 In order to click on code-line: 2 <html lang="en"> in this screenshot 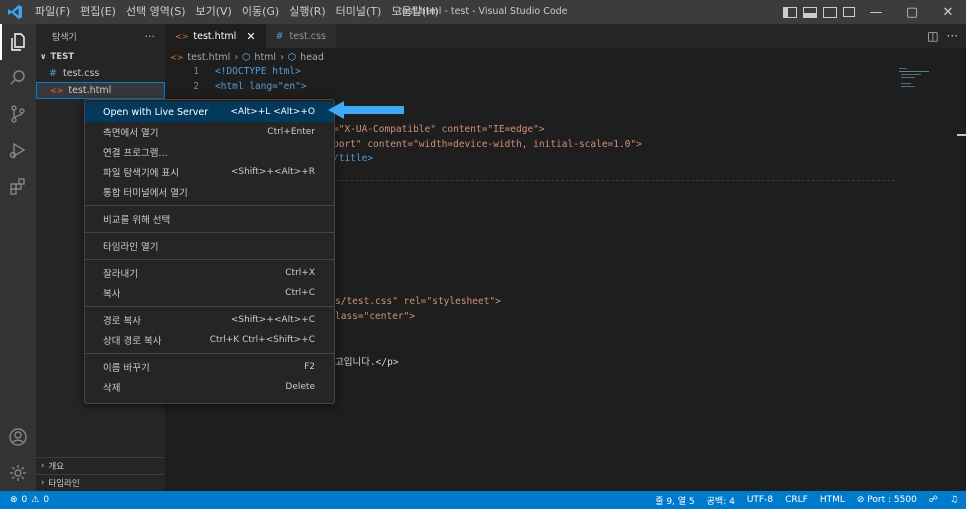, I will do `click(235, 88)`.